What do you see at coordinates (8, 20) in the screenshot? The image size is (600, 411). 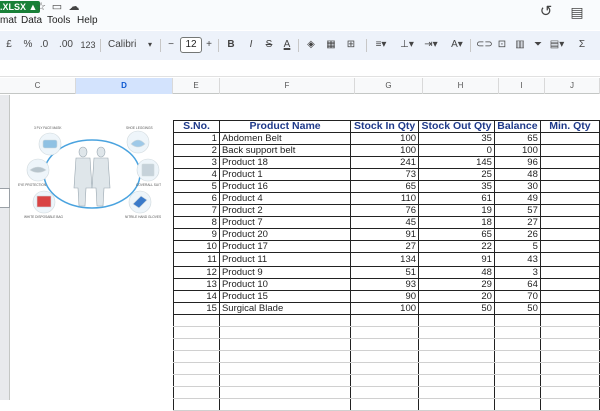 I see `menu-format: mat` at bounding box center [8, 20].